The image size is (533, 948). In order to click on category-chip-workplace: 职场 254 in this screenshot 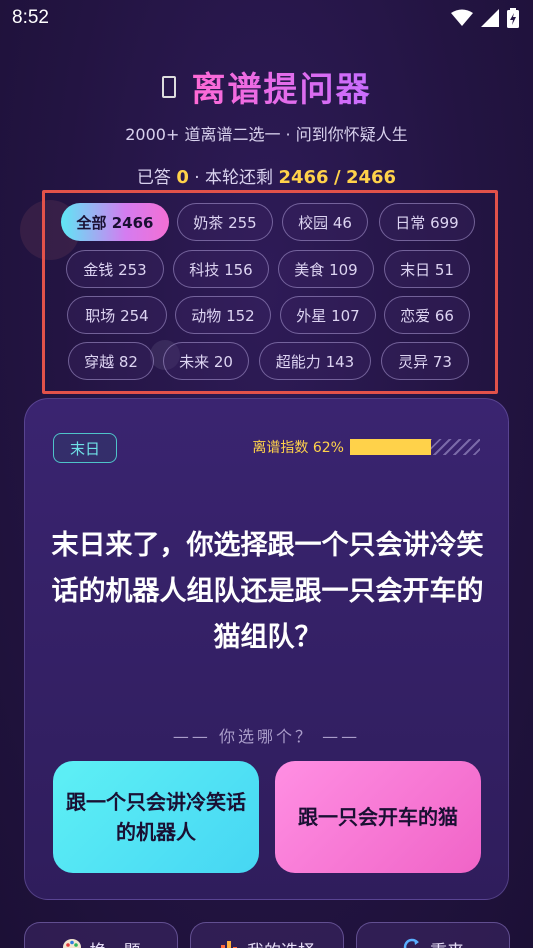, I will do `click(117, 315)`.